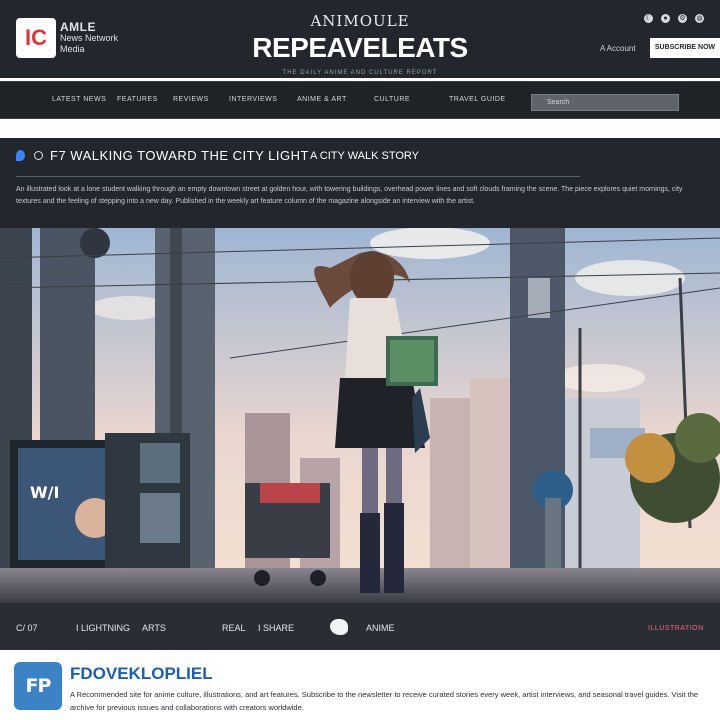 The image size is (720, 720). I want to click on caption-share: I SHARE, so click(276, 628).